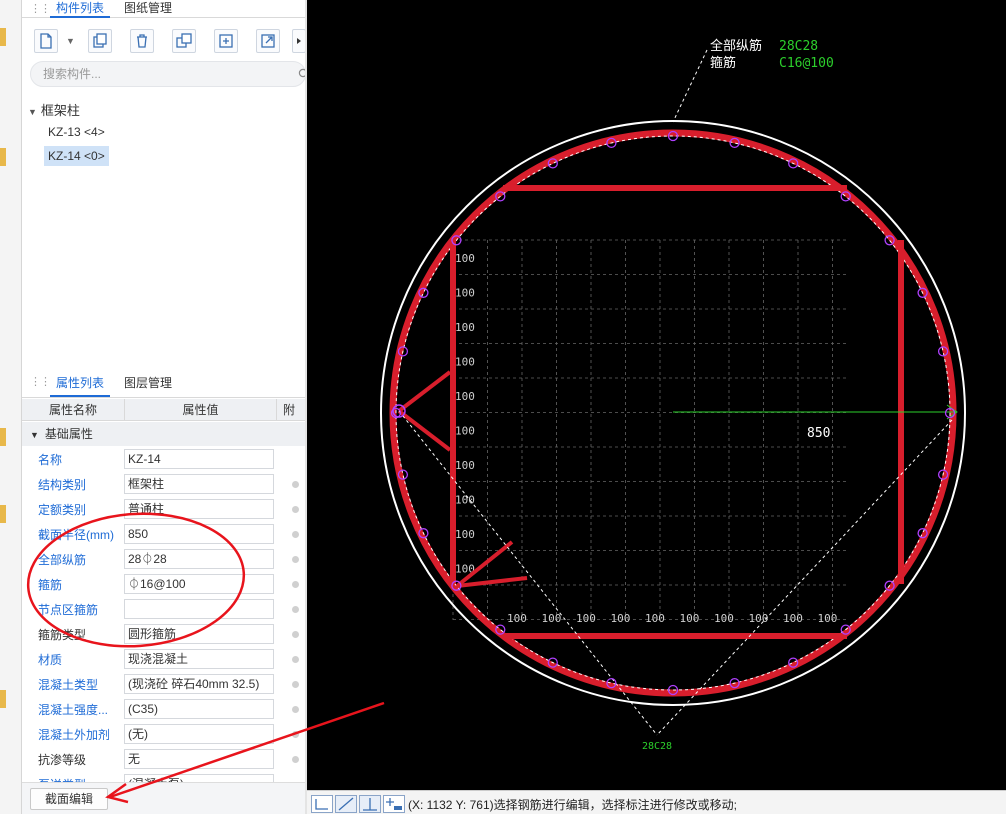  Describe the element at coordinates (62, 510) in the screenshot. I see `property-name: 定额类别` at that location.